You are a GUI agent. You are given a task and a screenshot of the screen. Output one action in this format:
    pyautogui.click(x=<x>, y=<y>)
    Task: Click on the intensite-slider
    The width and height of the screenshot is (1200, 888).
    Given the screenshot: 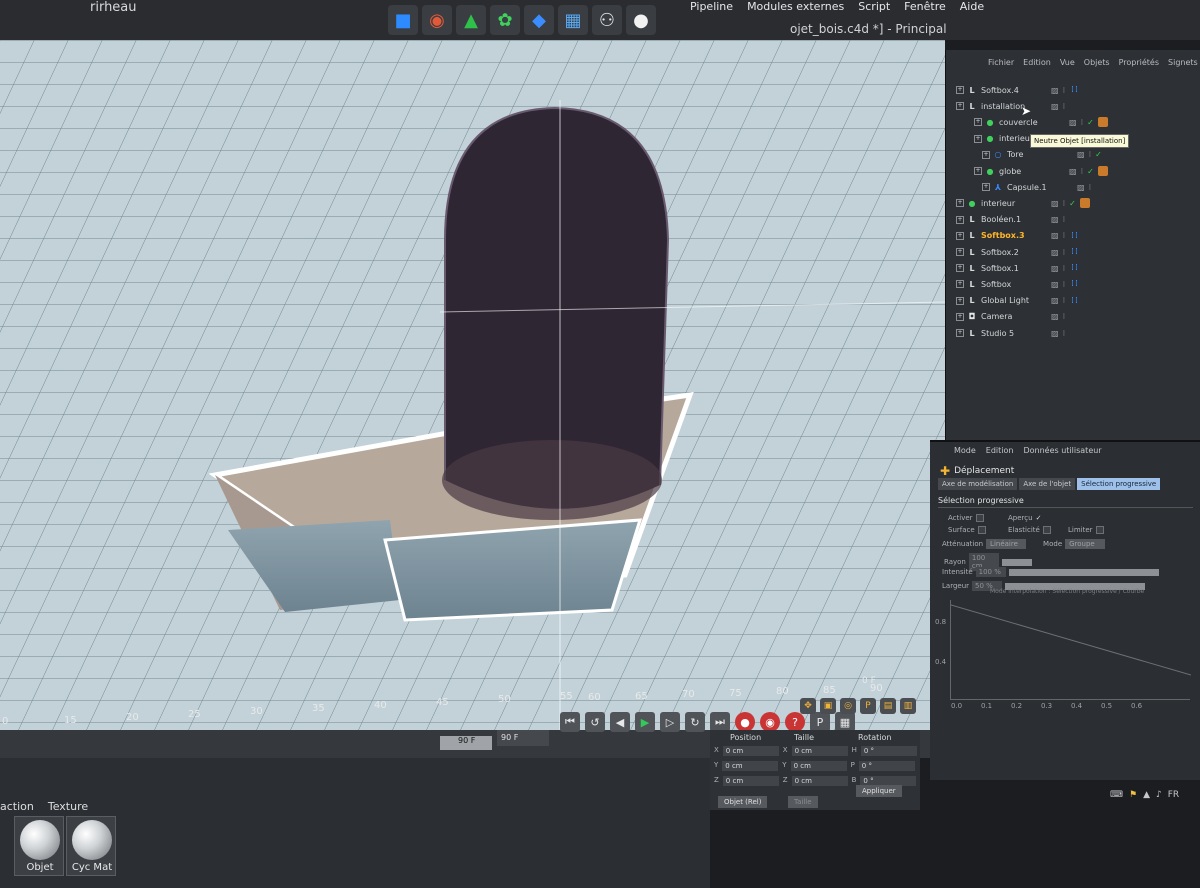 What is the action you would take?
    pyautogui.click(x=1083, y=572)
    